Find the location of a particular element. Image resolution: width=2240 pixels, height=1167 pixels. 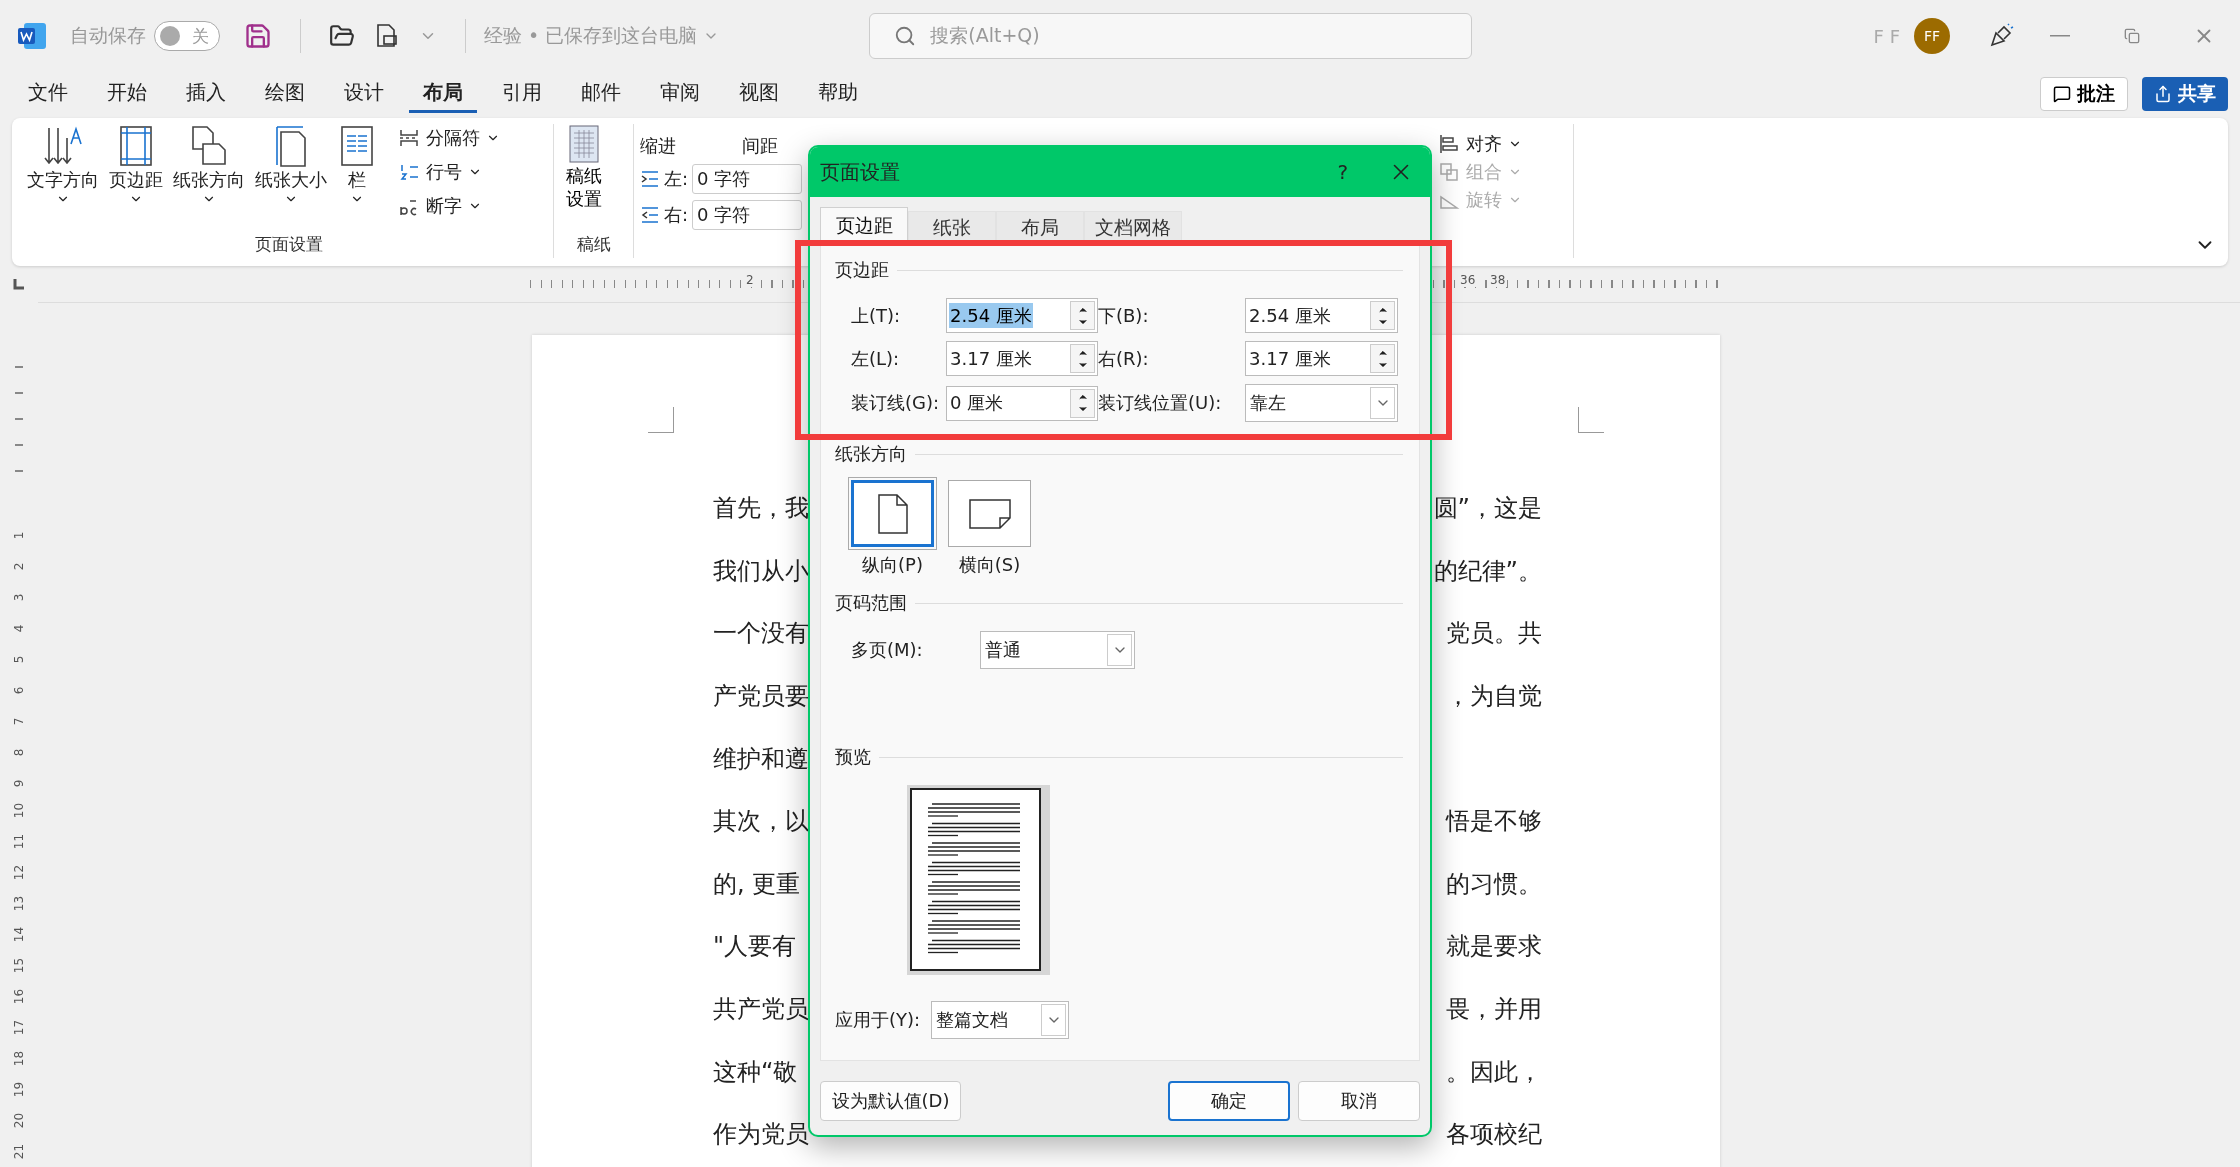

ruler-number: 11 is located at coordinates (19, 841).